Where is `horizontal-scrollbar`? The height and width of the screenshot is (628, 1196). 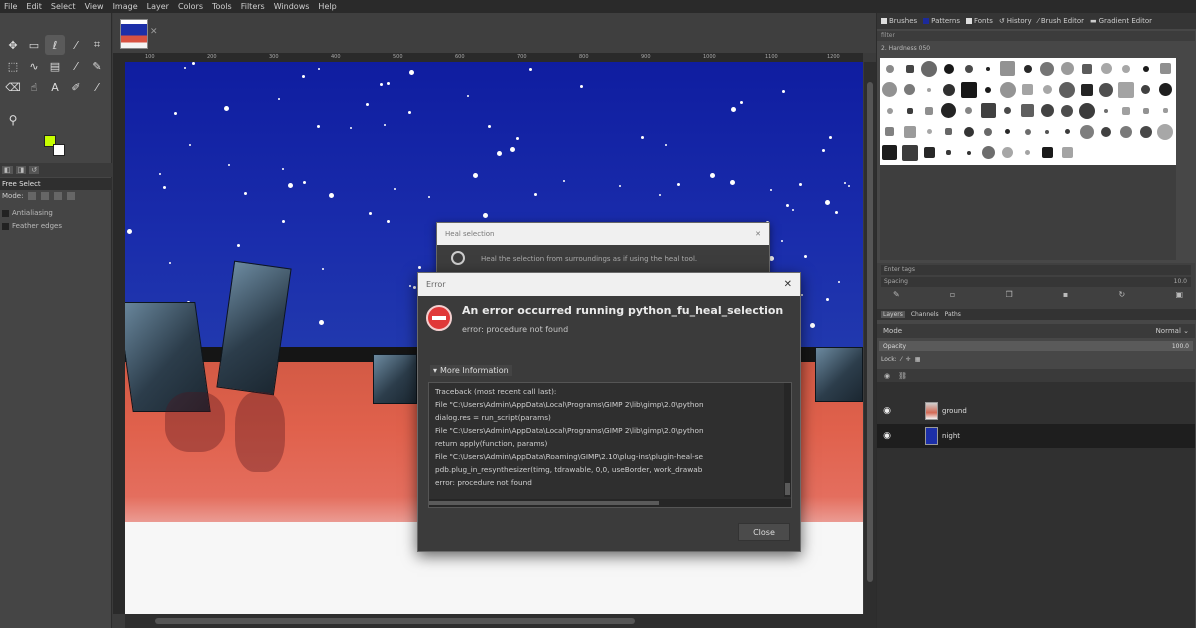
horizontal-scrollbar is located at coordinates (500, 621).